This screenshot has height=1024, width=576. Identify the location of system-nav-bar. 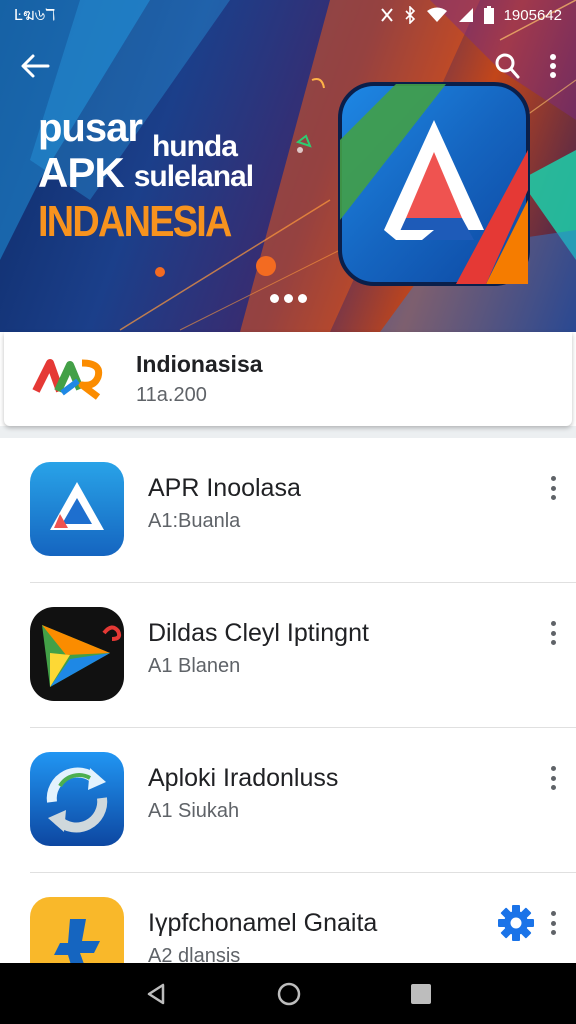
(288, 993).